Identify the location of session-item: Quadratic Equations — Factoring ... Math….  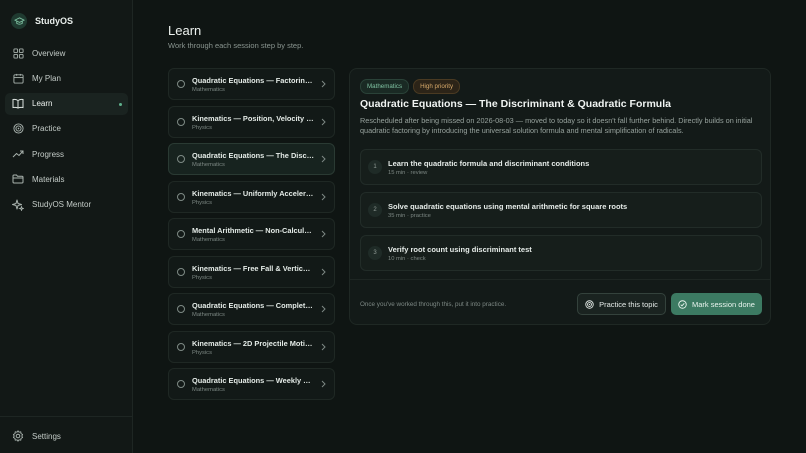
(251, 84).